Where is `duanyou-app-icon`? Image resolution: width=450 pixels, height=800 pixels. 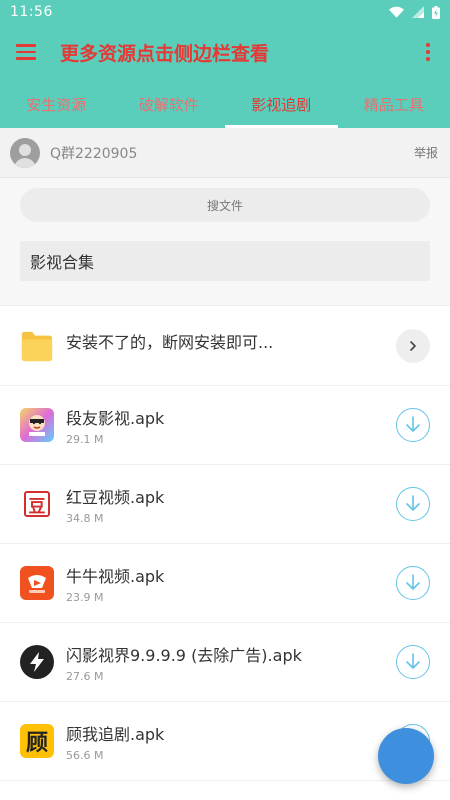 duanyou-app-icon is located at coordinates (37, 425).